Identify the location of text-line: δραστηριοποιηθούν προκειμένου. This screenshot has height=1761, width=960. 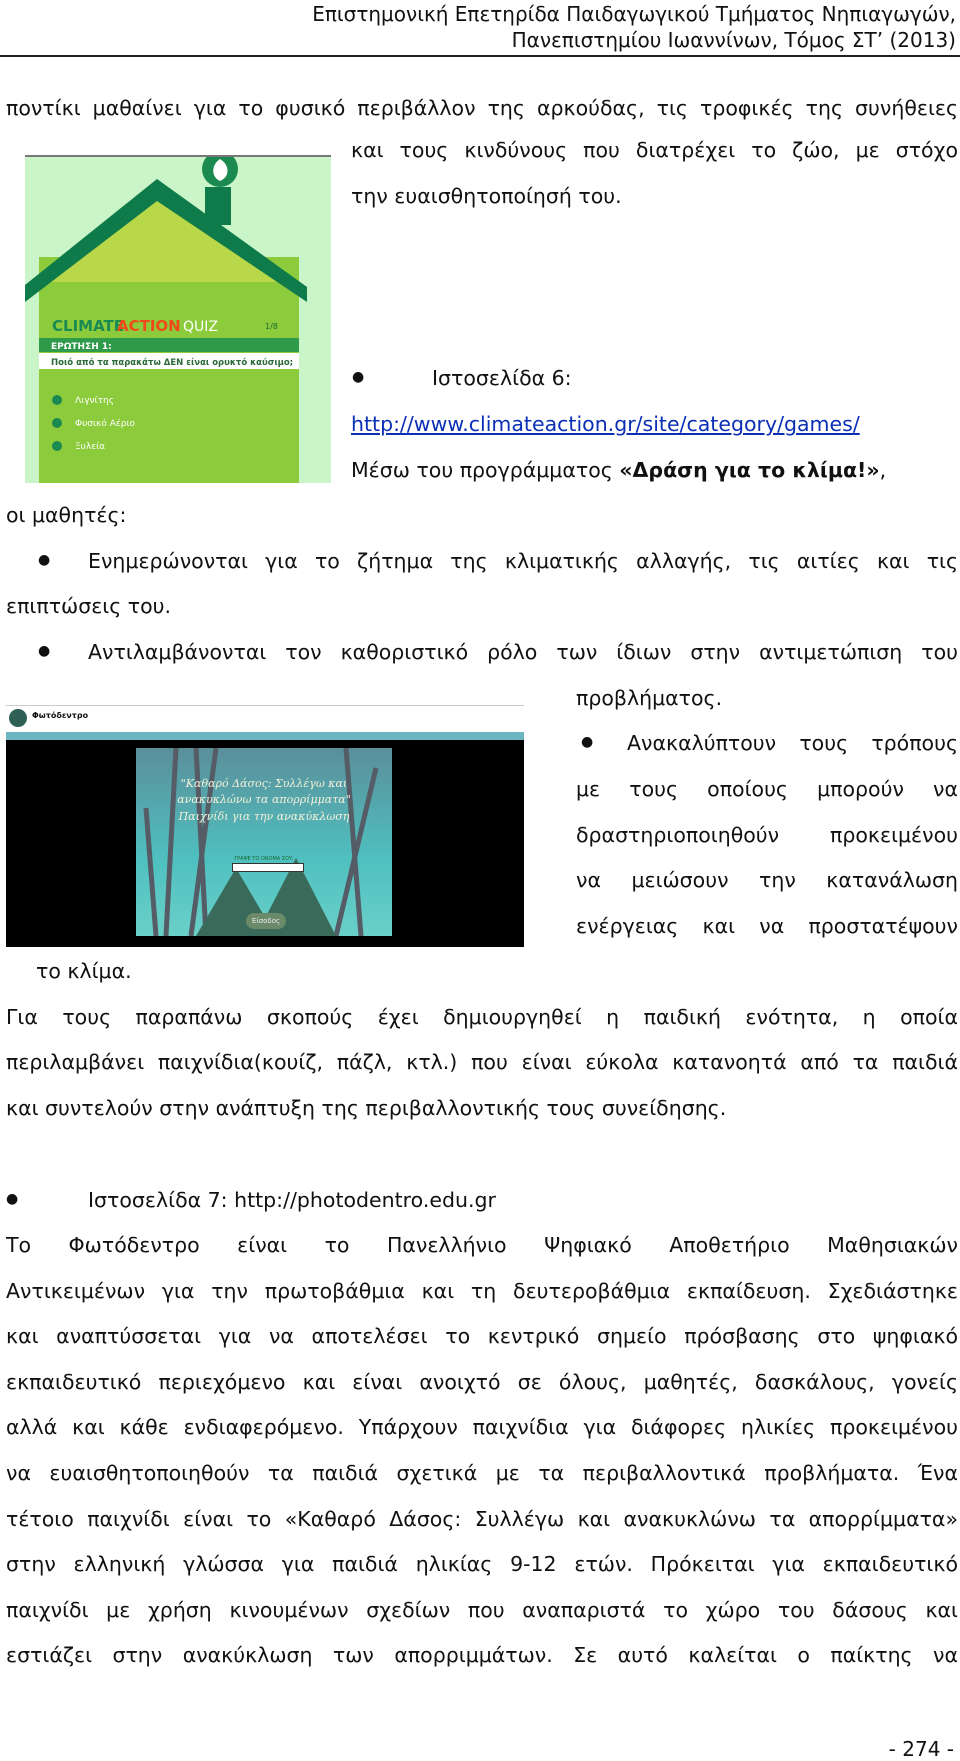
(767, 835).